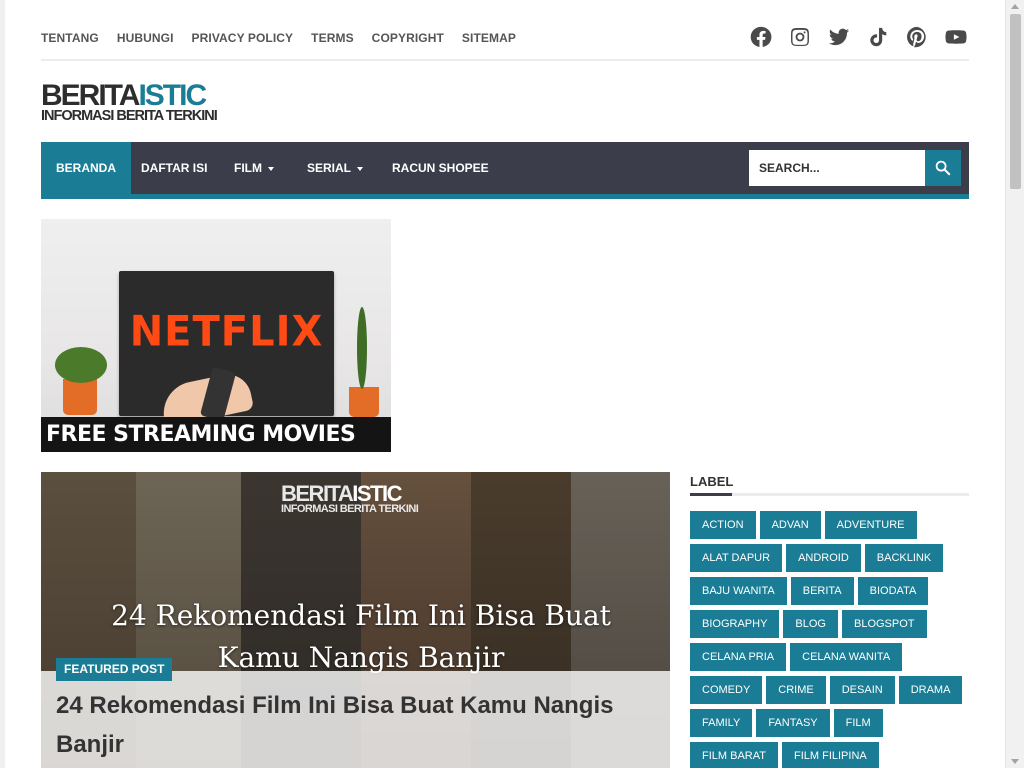  What do you see at coordinates (904, 558) in the screenshot?
I see `label-tag: BACKLINK` at bounding box center [904, 558].